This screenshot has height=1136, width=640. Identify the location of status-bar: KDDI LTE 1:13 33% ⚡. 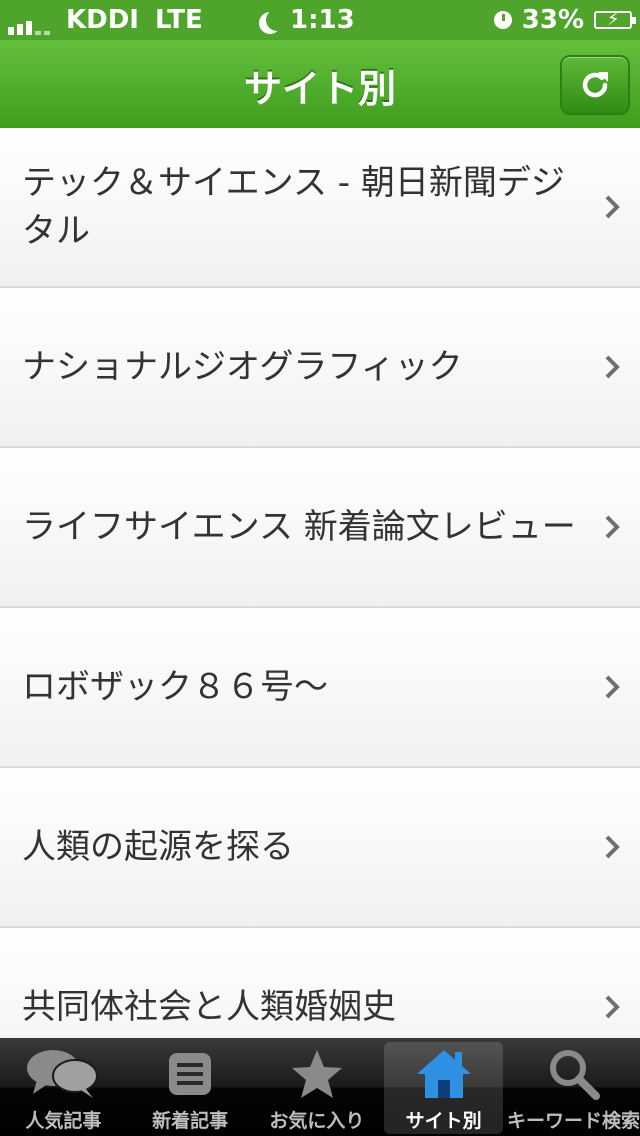
(320, 20).